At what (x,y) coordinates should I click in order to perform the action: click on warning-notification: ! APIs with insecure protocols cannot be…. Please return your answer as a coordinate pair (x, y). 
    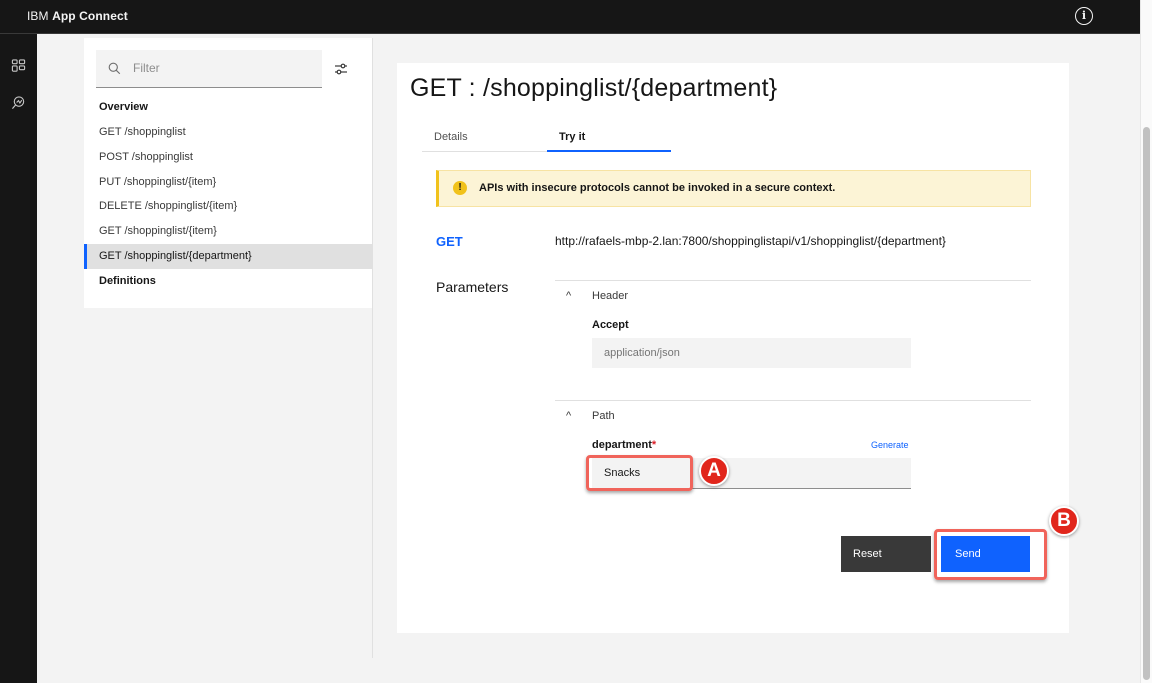
    Looking at the image, I should click on (733, 188).